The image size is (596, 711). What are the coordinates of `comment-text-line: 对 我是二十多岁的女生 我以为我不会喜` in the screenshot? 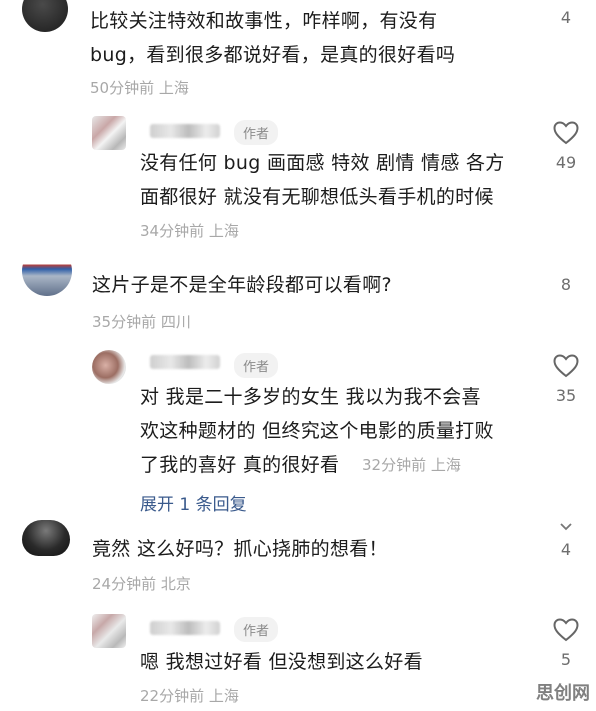 It's located at (310, 397).